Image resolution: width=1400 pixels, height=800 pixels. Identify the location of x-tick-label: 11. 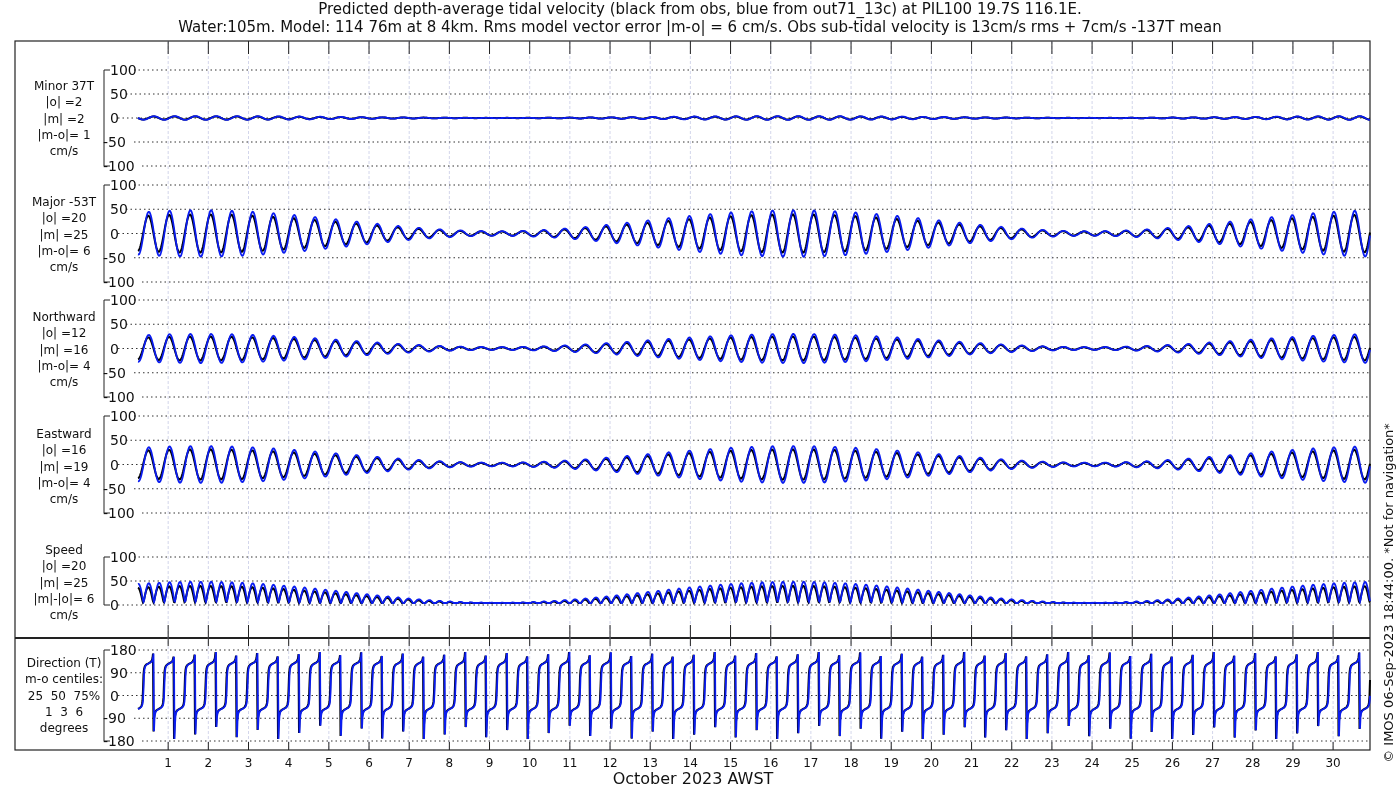
(570, 763).